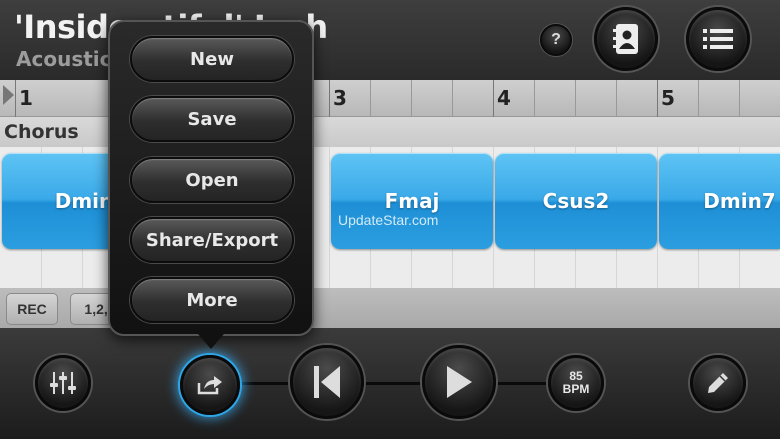 The image size is (780, 439). Describe the element at coordinates (212, 119) in the screenshot. I see `menu-save-button: Save` at that location.